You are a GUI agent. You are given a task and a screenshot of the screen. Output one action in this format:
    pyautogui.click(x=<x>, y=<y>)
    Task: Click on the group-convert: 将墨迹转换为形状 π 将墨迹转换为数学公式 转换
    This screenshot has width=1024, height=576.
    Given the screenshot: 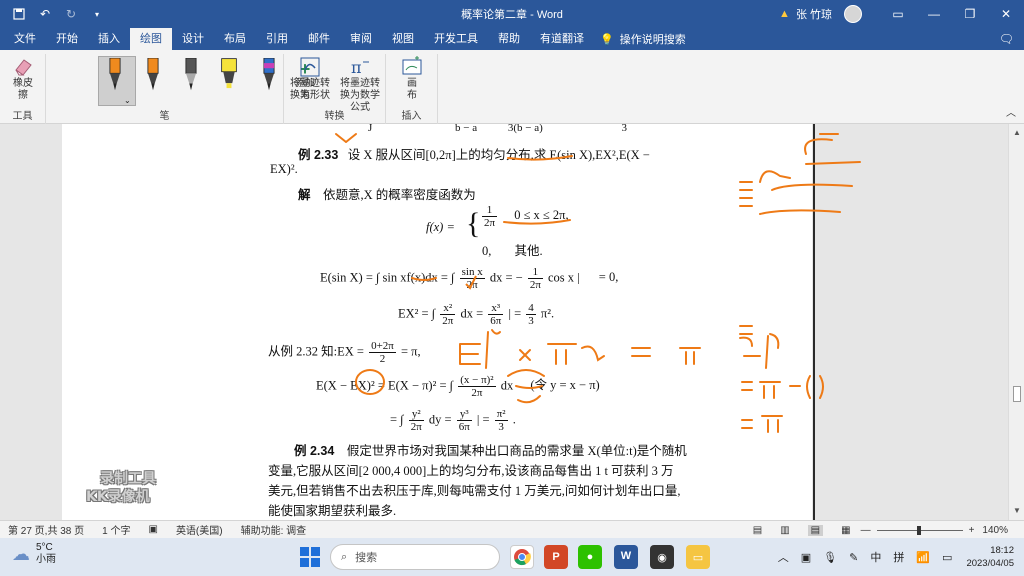 What is the action you would take?
    pyautogui.click(x=335, y=89)
    